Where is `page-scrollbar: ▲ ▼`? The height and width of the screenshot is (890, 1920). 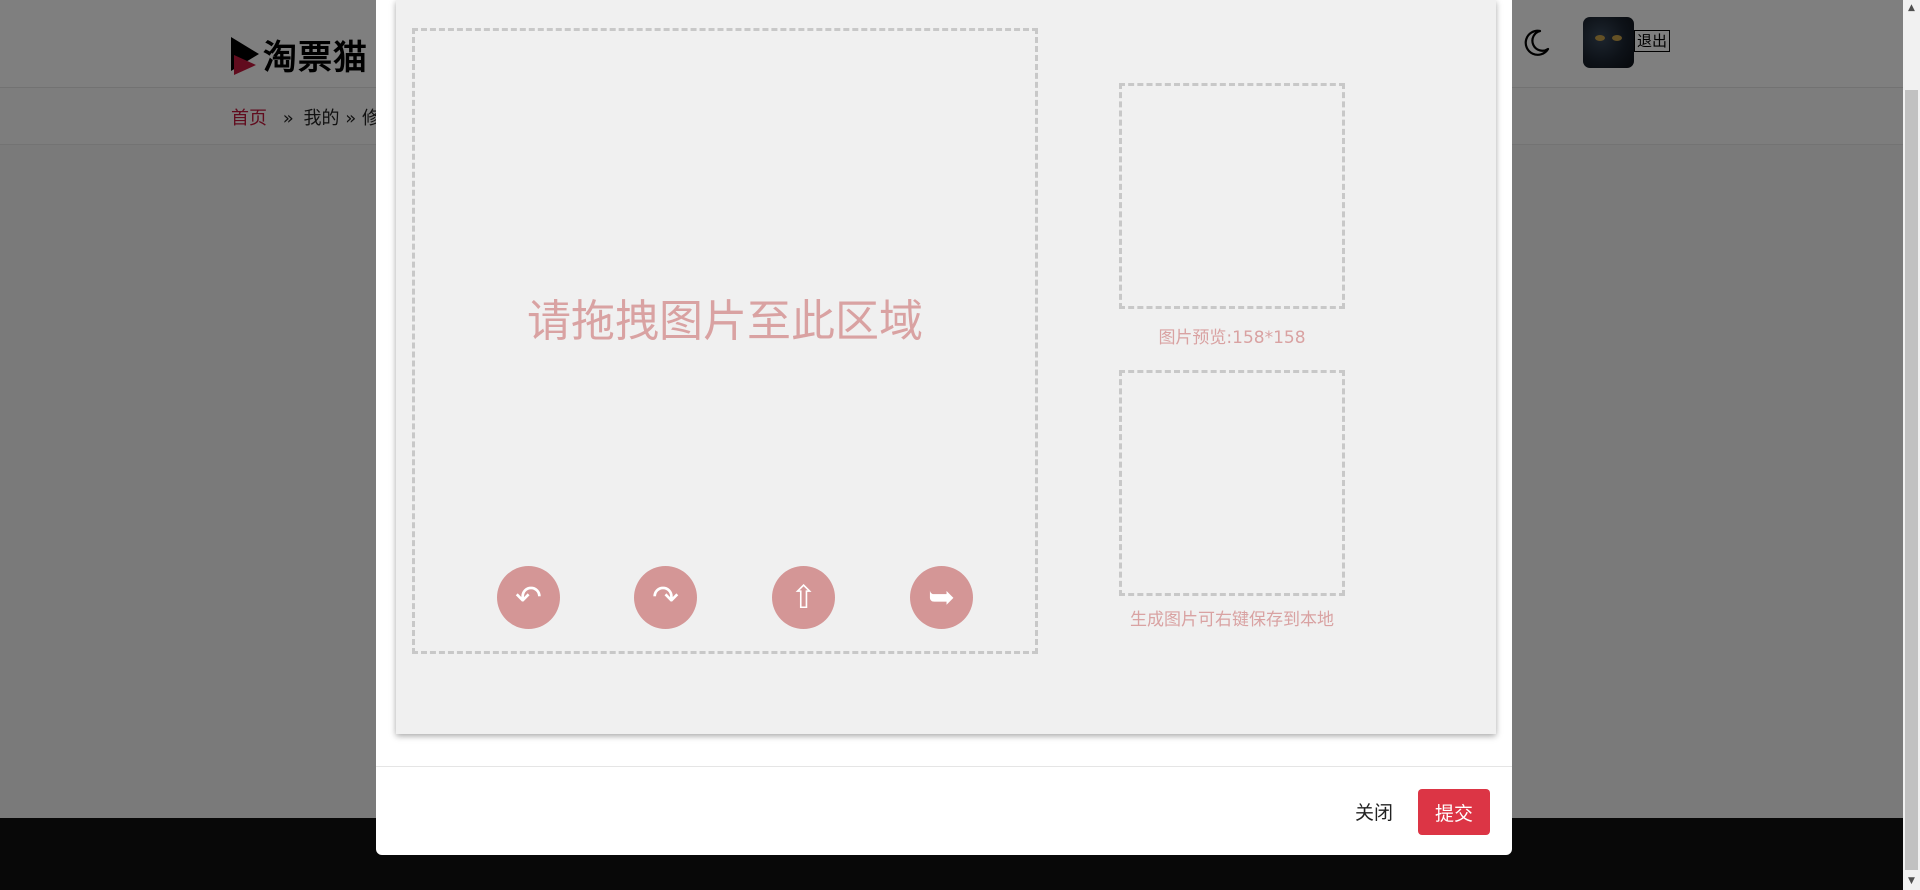 page-scrollbar: ▲ ▼ is located at coordinates (1911, 445).